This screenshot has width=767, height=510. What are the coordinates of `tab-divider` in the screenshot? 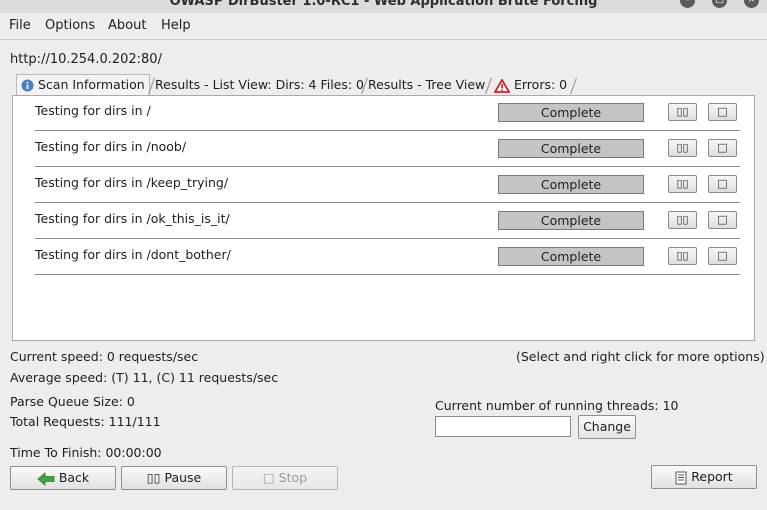 It's located at (573, 86).